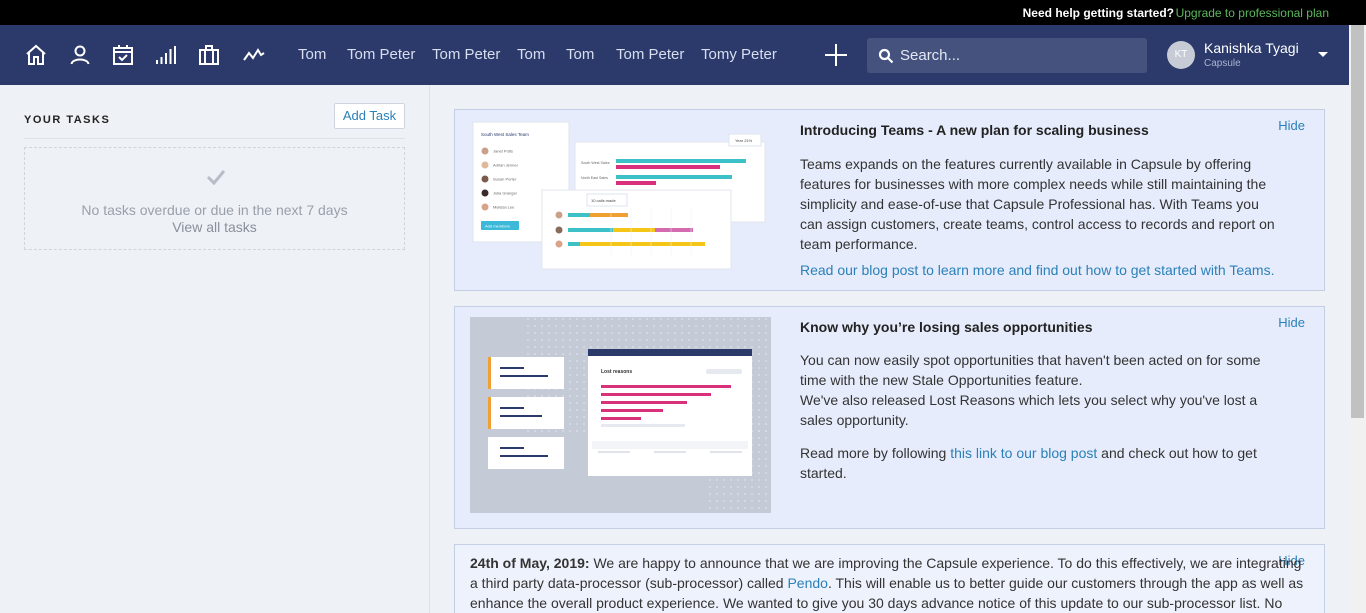  Describe the element at coordinates (216, 177) in the screenshot. I see `check-icon` at that location.